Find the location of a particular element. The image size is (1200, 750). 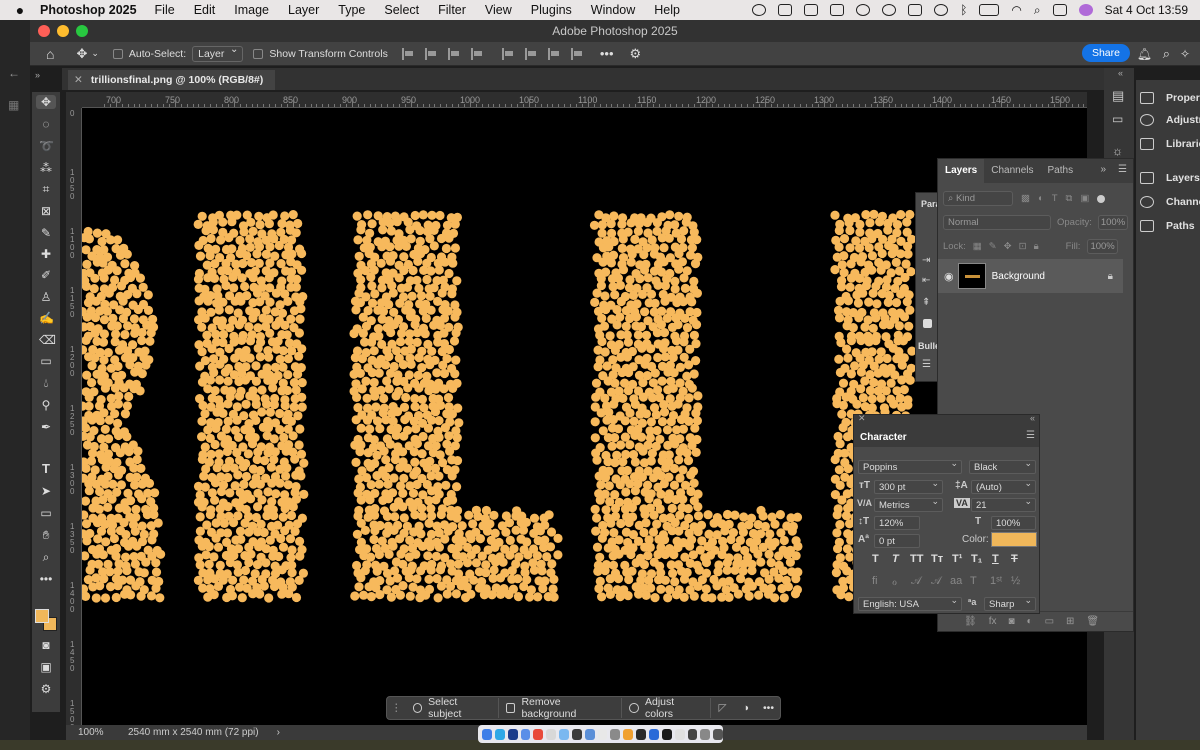

align-top-icon is located at coordinates (507, 53).